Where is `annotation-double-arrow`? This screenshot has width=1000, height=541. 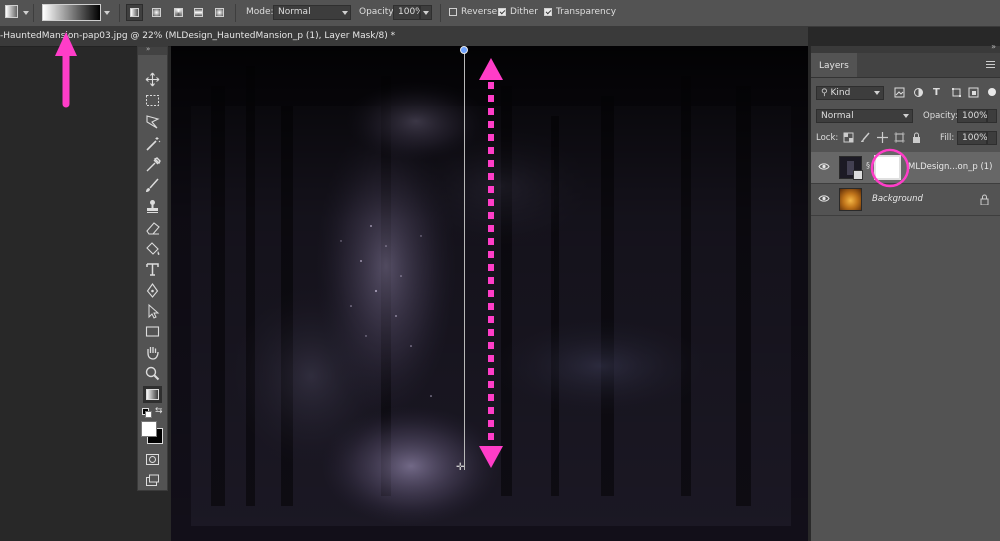
annotation-double-arrow is located at coordinates (491, 263).